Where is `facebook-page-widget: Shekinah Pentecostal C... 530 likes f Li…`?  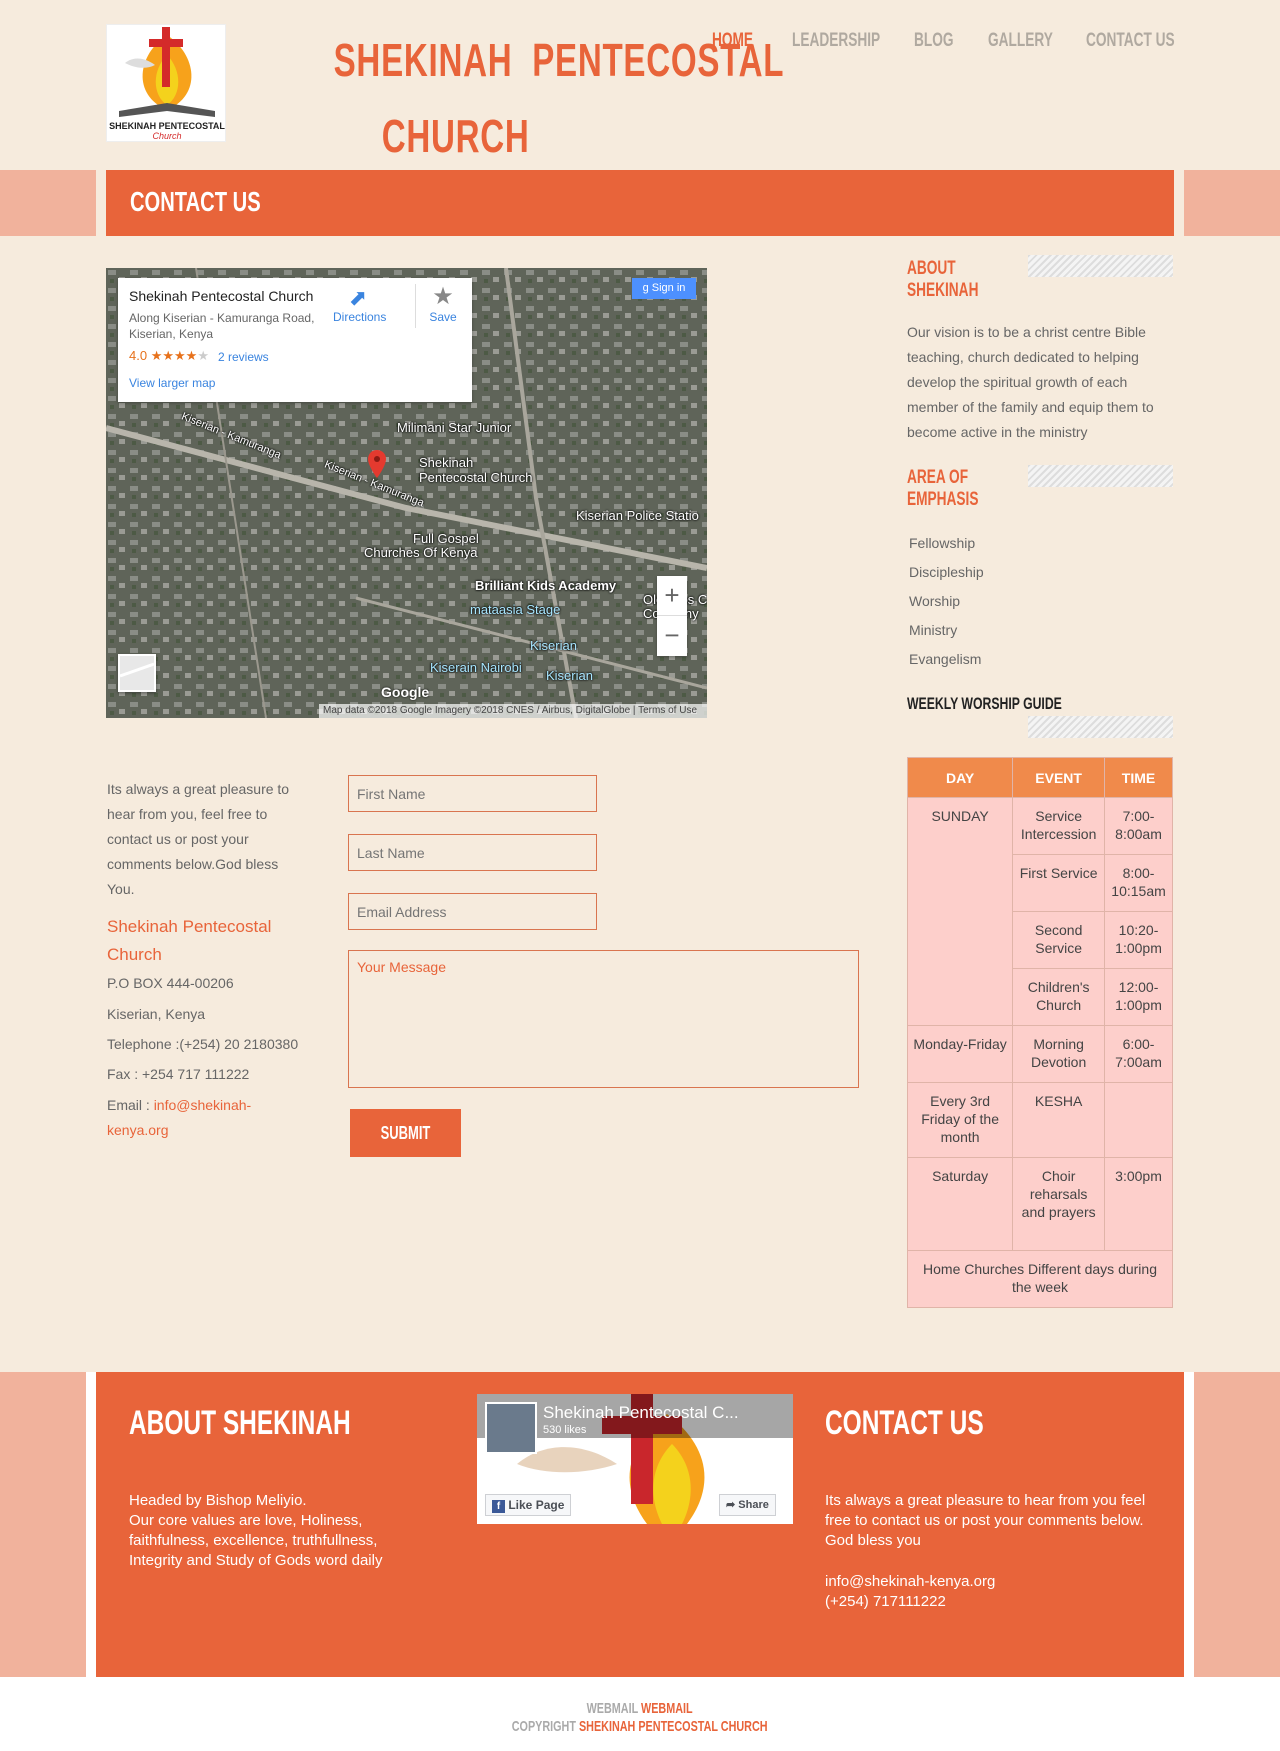 facebook-page-widget: Shekinah Pentecostal C... 530 likes f Li… is located at coordinates (635, 1459).